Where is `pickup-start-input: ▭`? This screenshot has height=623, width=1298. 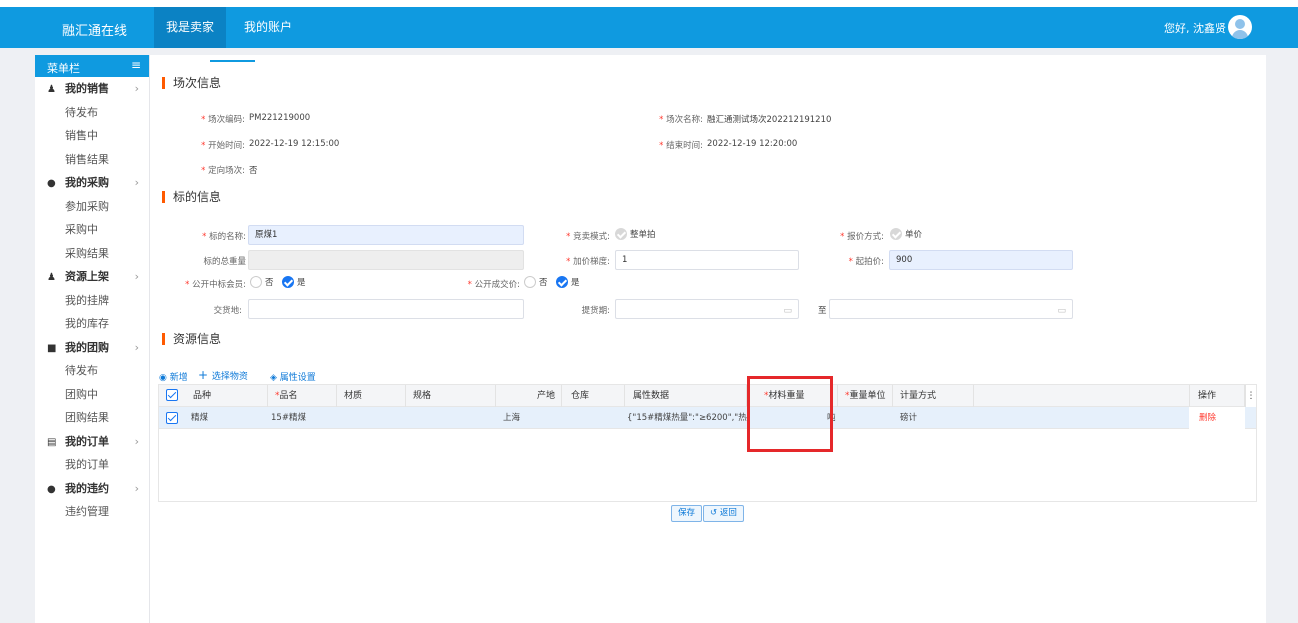 pickup-start-input: ▭ is located at coordinates (707, 309).